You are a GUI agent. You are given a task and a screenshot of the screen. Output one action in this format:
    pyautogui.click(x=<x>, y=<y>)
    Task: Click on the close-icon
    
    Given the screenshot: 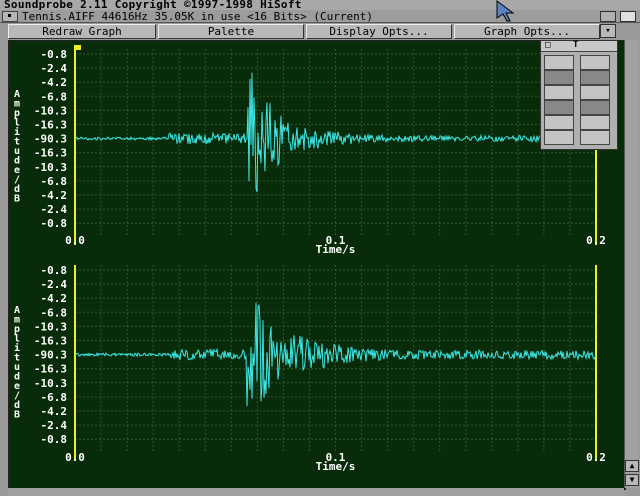 What is the action you would take?
    pyautogui.click(x=10, y=16)
    